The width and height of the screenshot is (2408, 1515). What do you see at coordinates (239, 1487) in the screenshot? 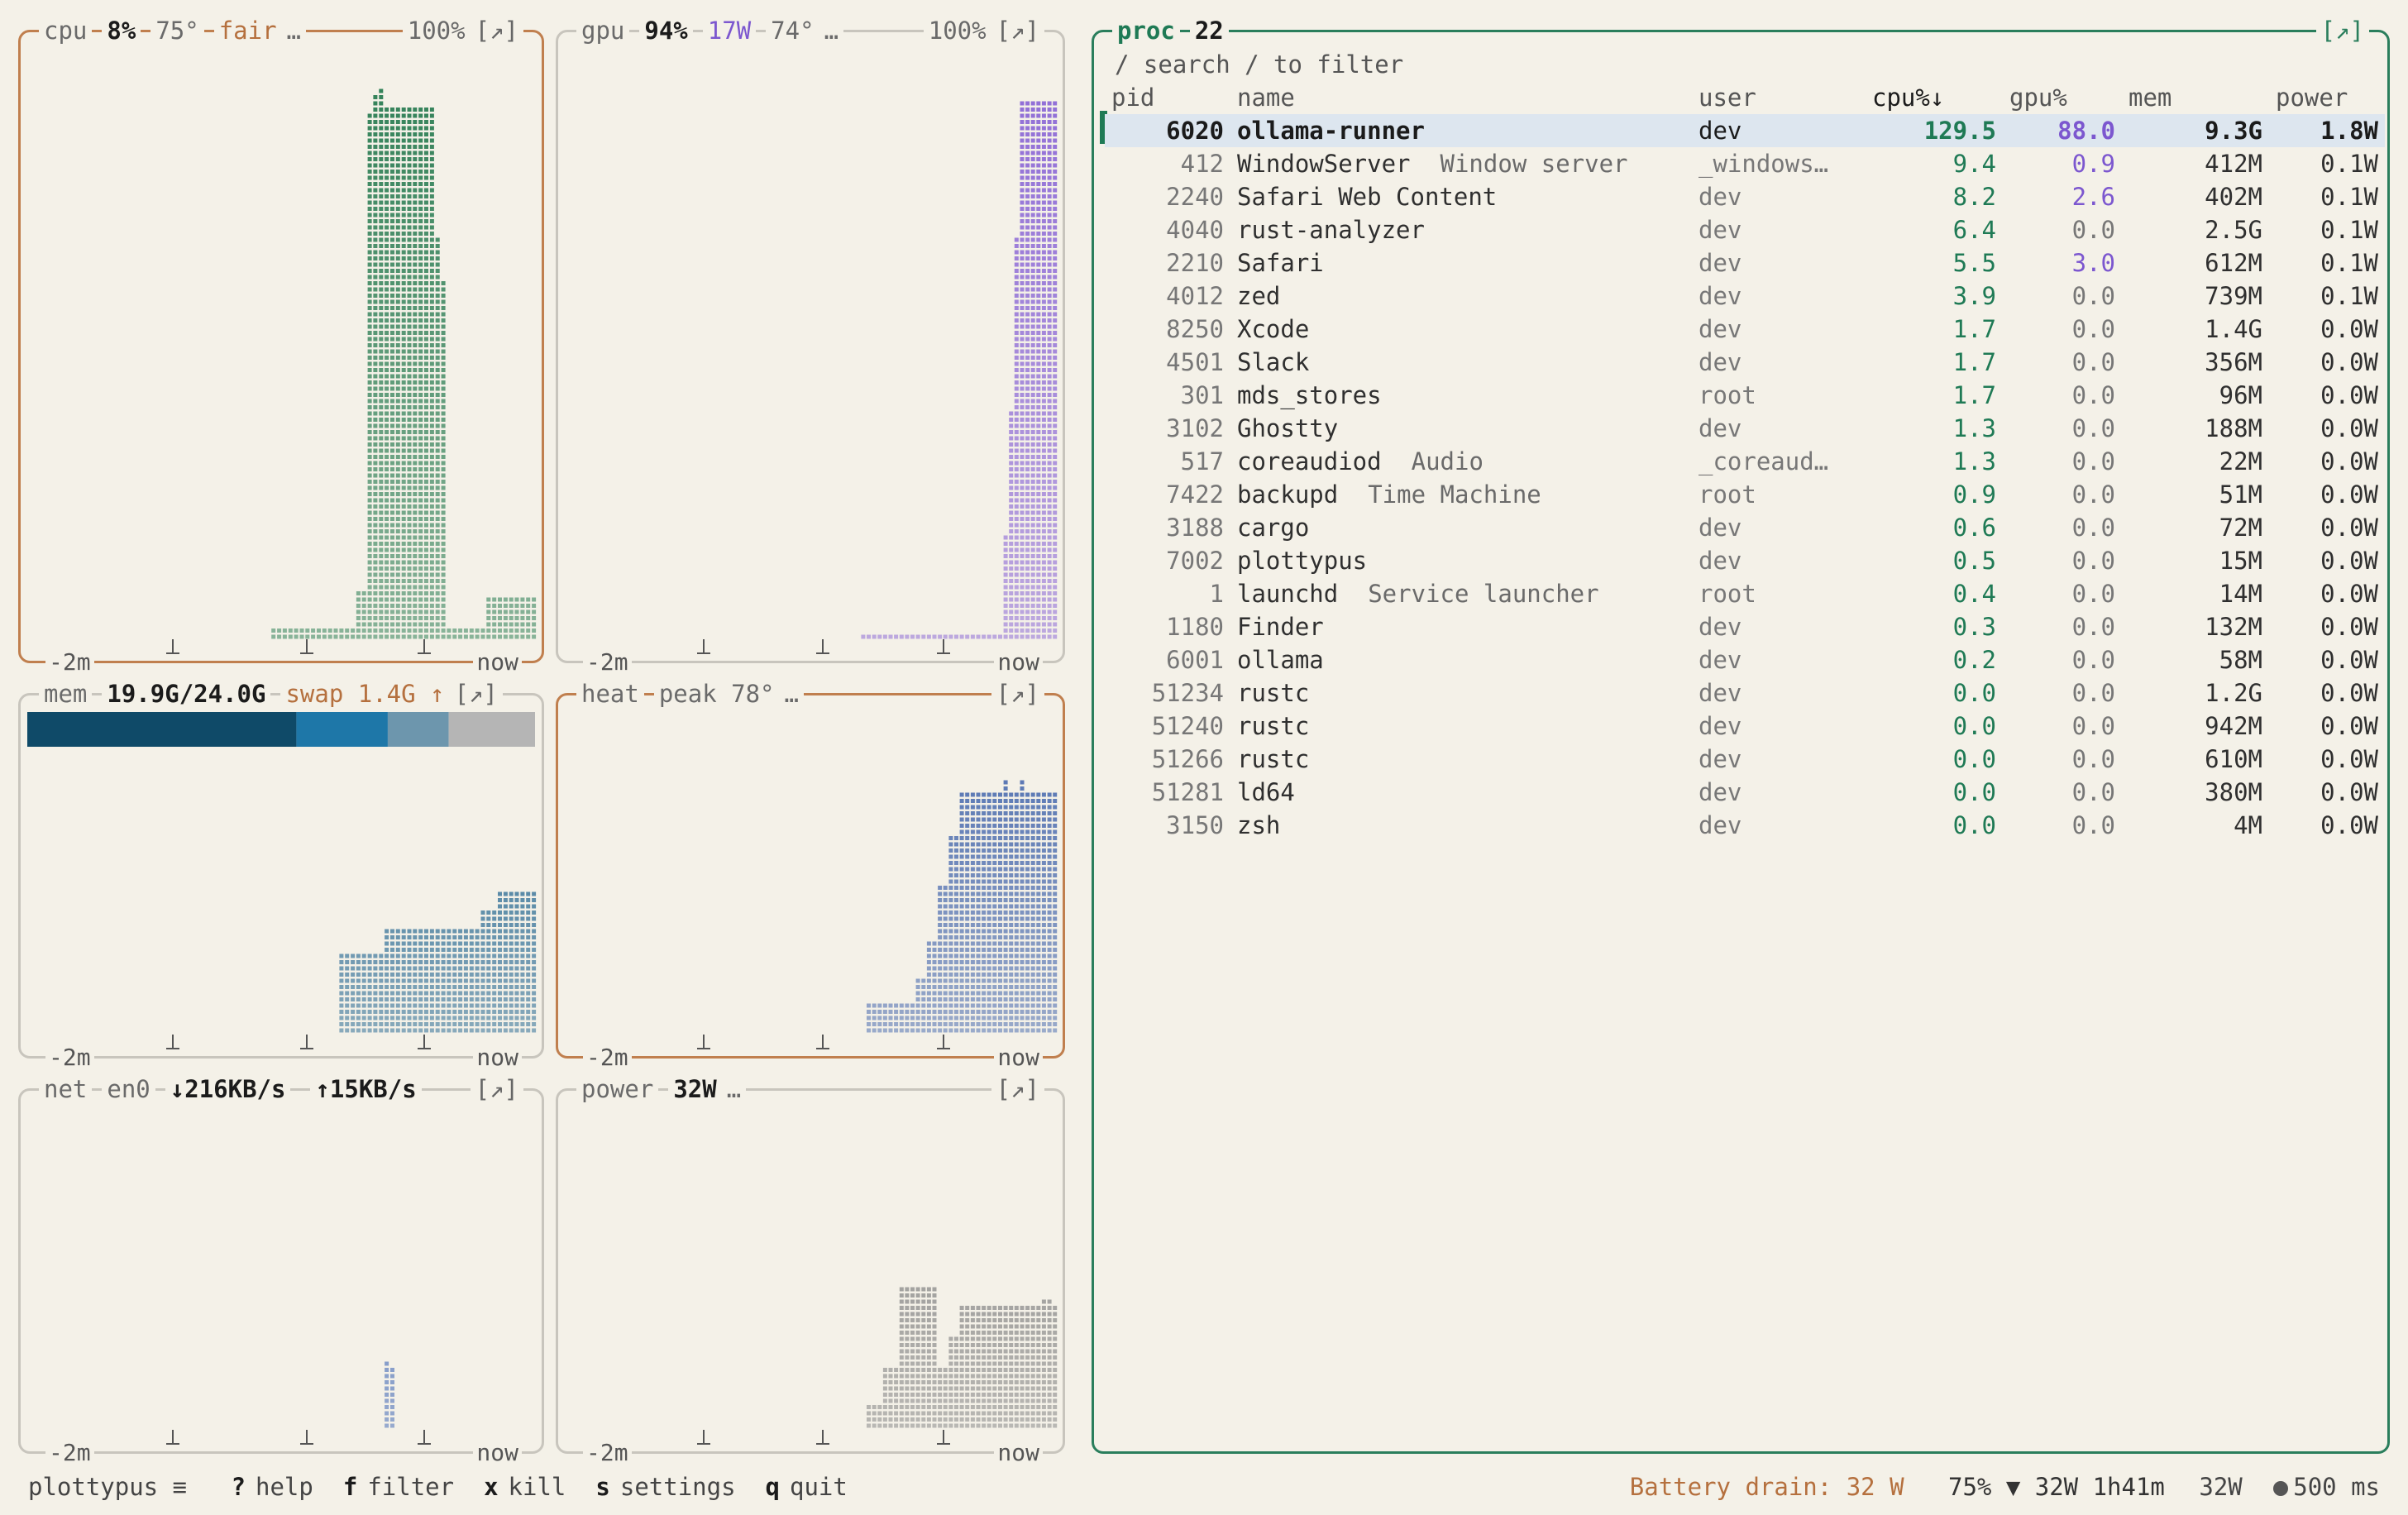
I see `key-help: ?` at bounding box center [239, 1487].